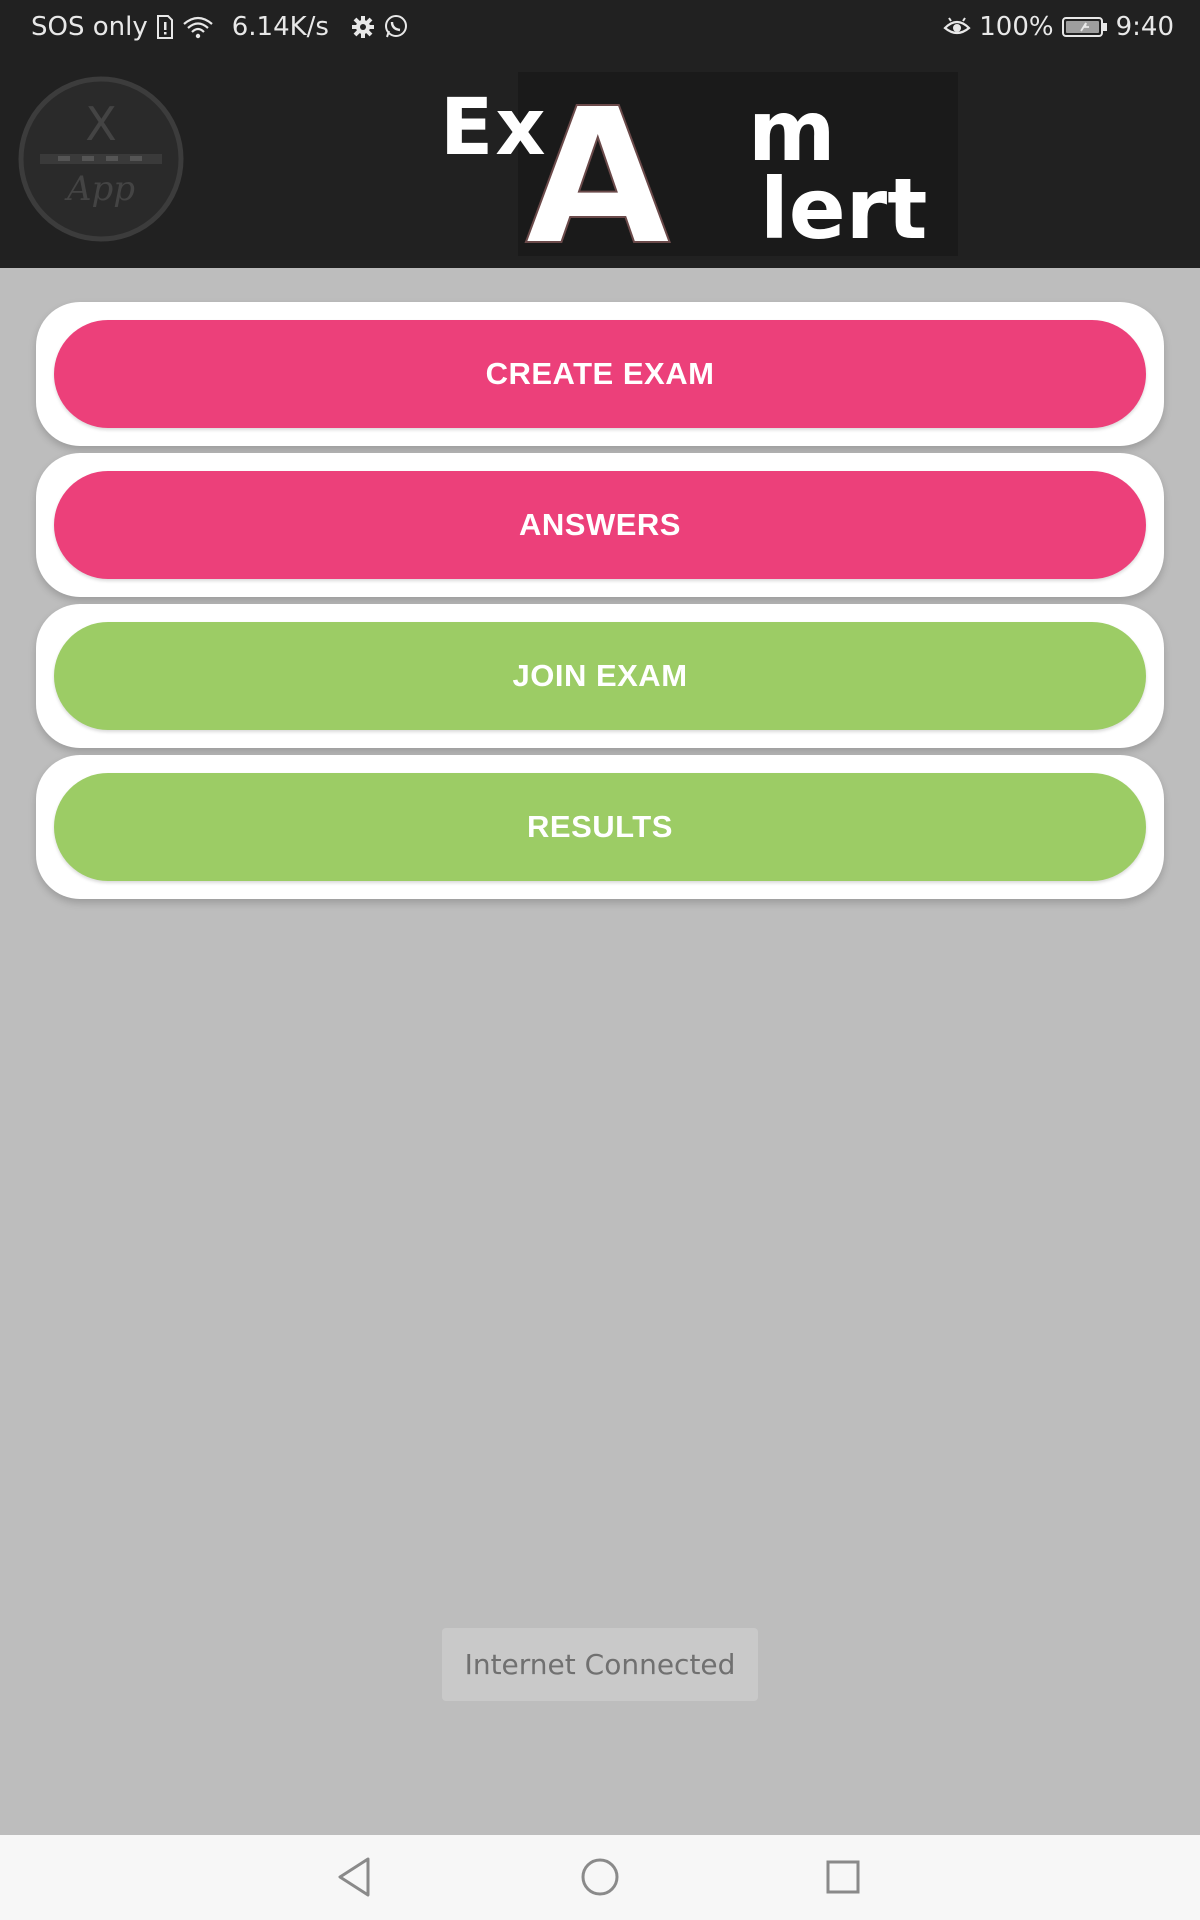  Describe the element at coordinates (101, 124) in the screenshot. I see `logo-letter: X` at that location.